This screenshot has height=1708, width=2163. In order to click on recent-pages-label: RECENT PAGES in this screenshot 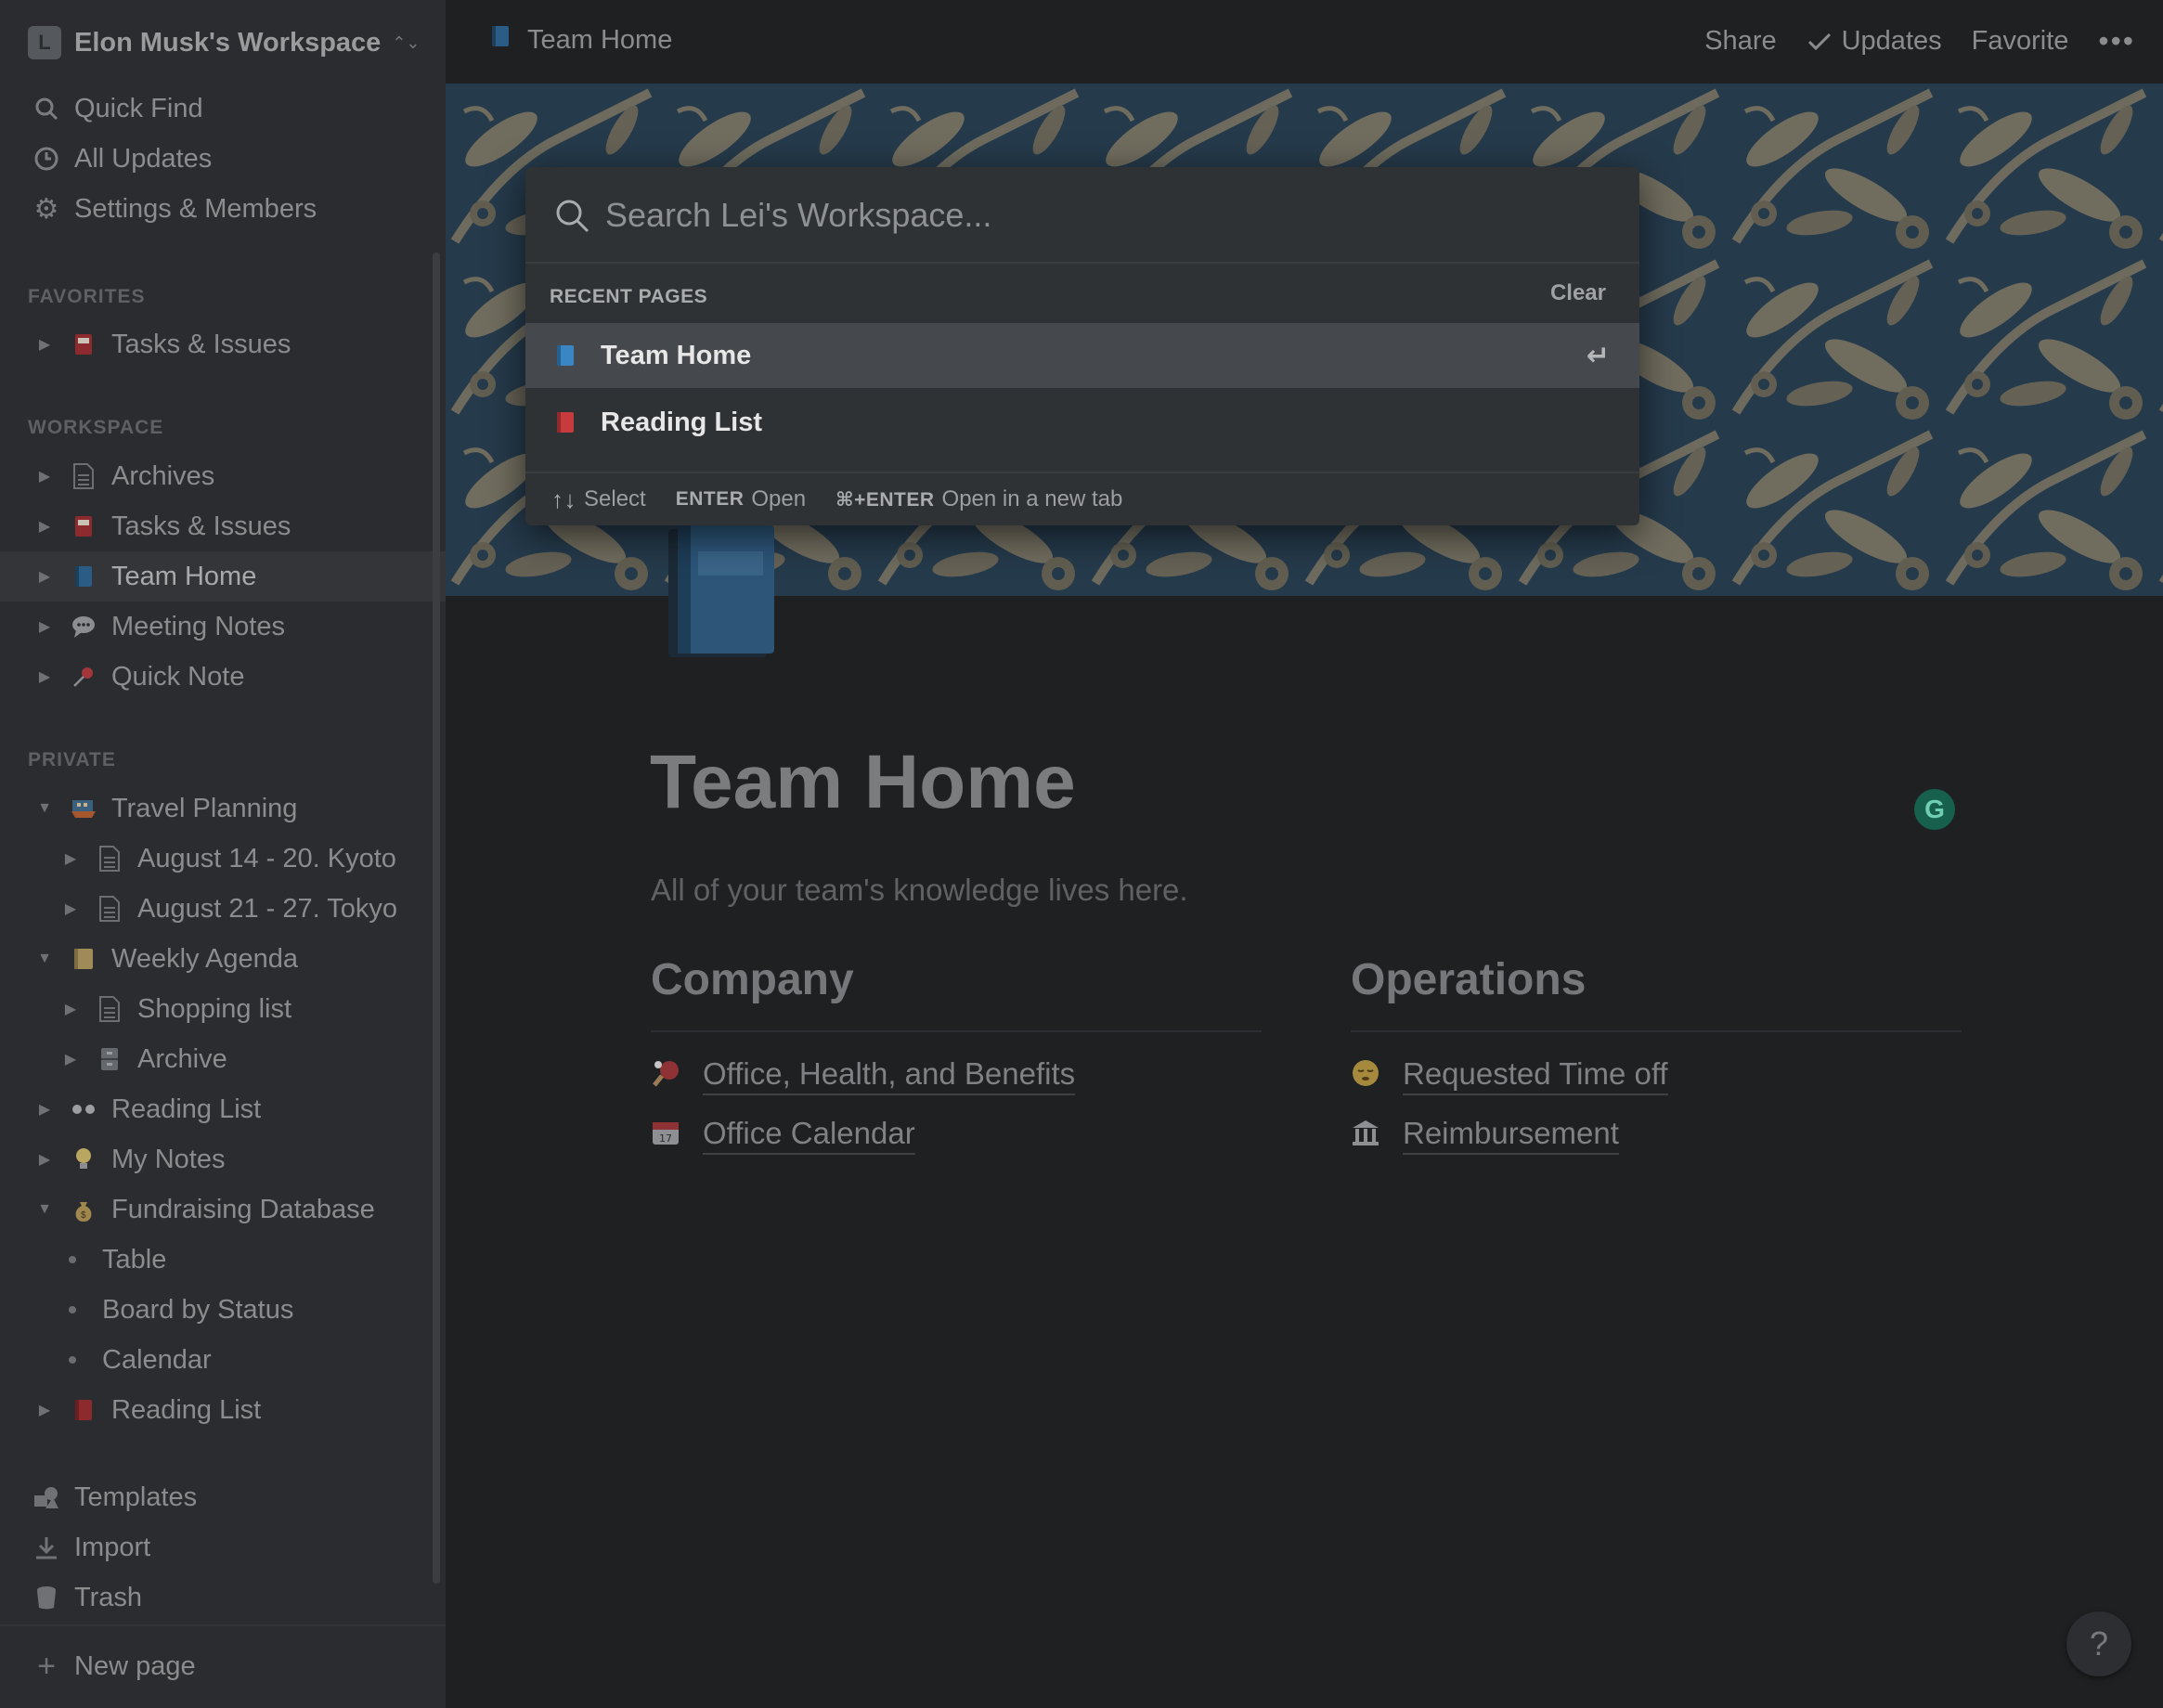, I will do `click(629, 296)`.